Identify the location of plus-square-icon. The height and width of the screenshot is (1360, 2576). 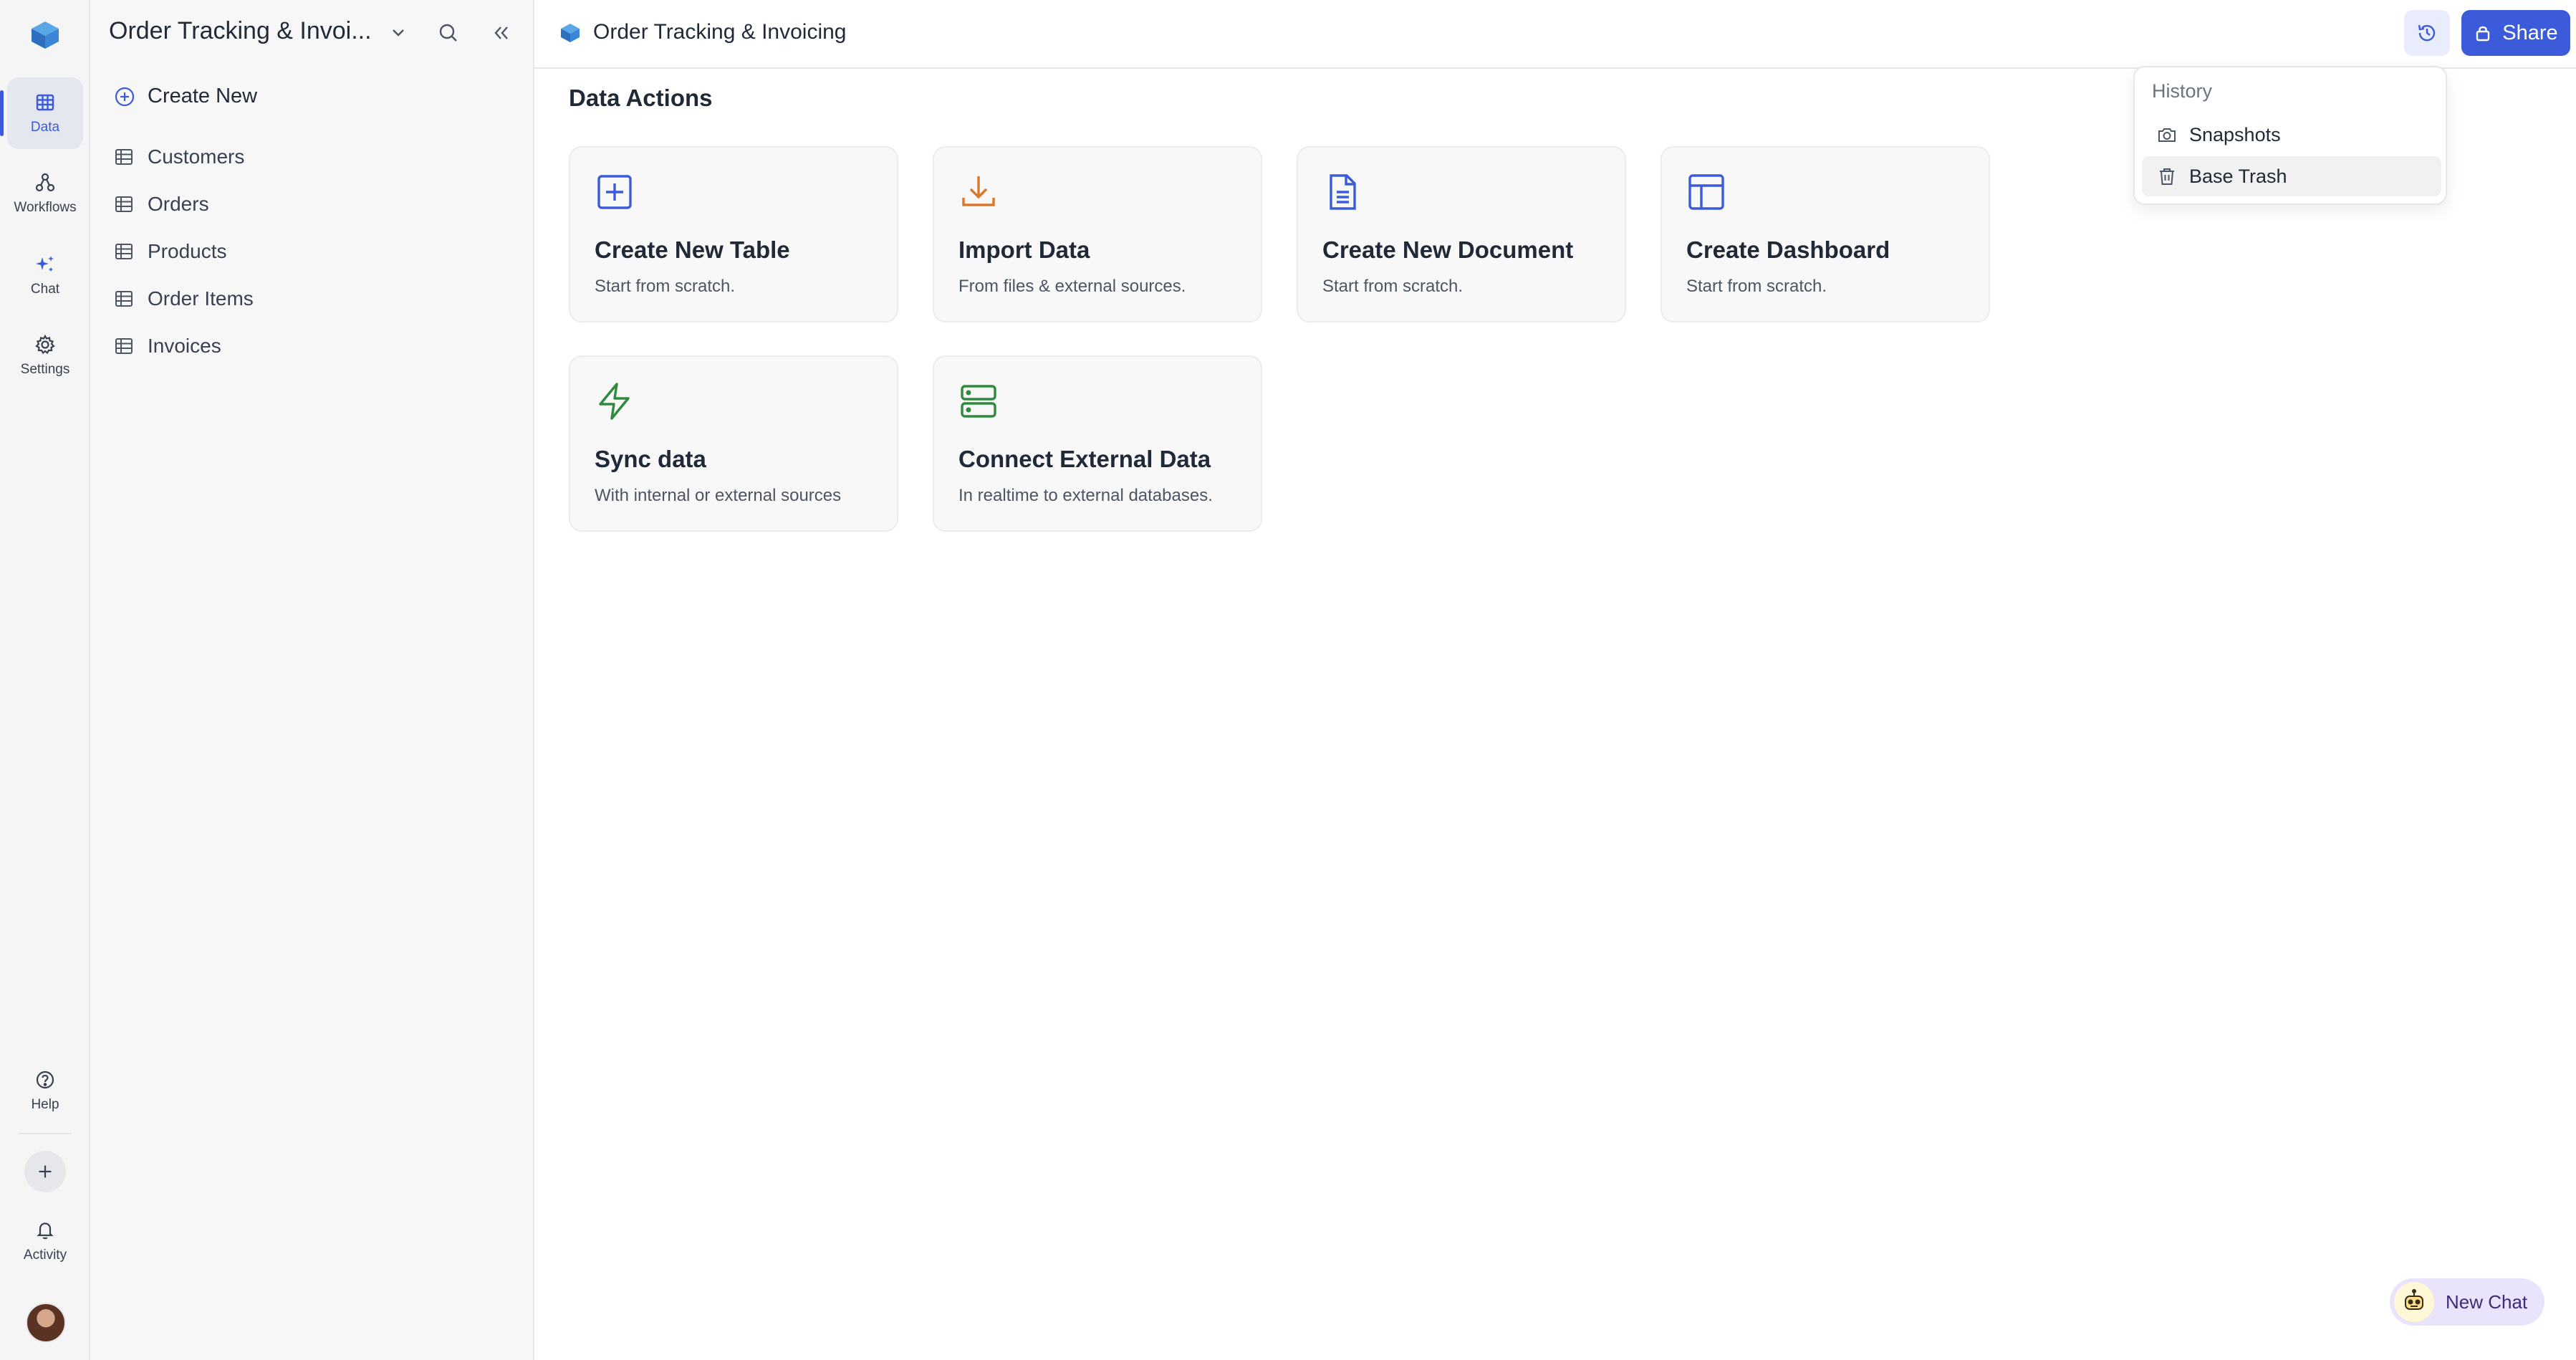
(614, 192).